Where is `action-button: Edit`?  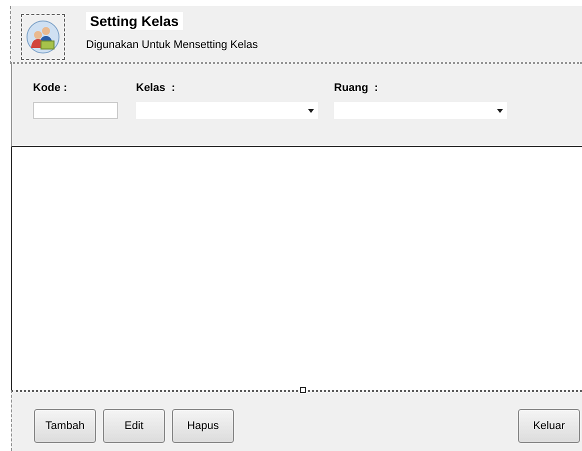 action-button: Edit is located at coordinates (134, 426).